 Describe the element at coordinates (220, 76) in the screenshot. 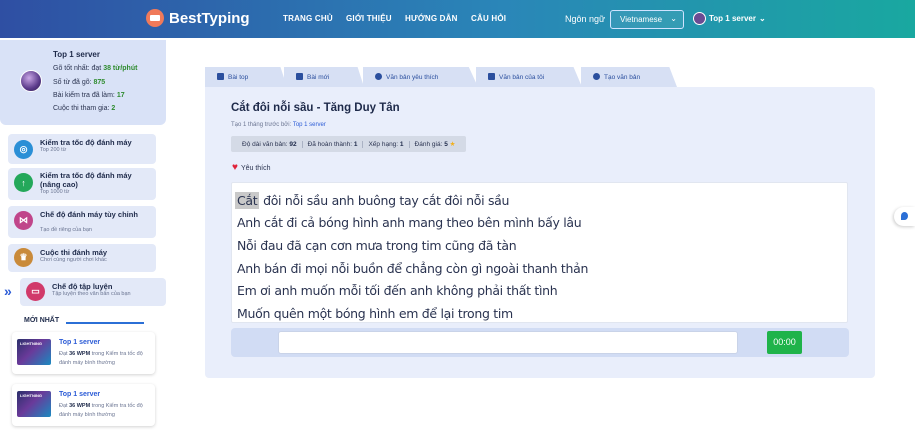

I see `list-icon` at that location.